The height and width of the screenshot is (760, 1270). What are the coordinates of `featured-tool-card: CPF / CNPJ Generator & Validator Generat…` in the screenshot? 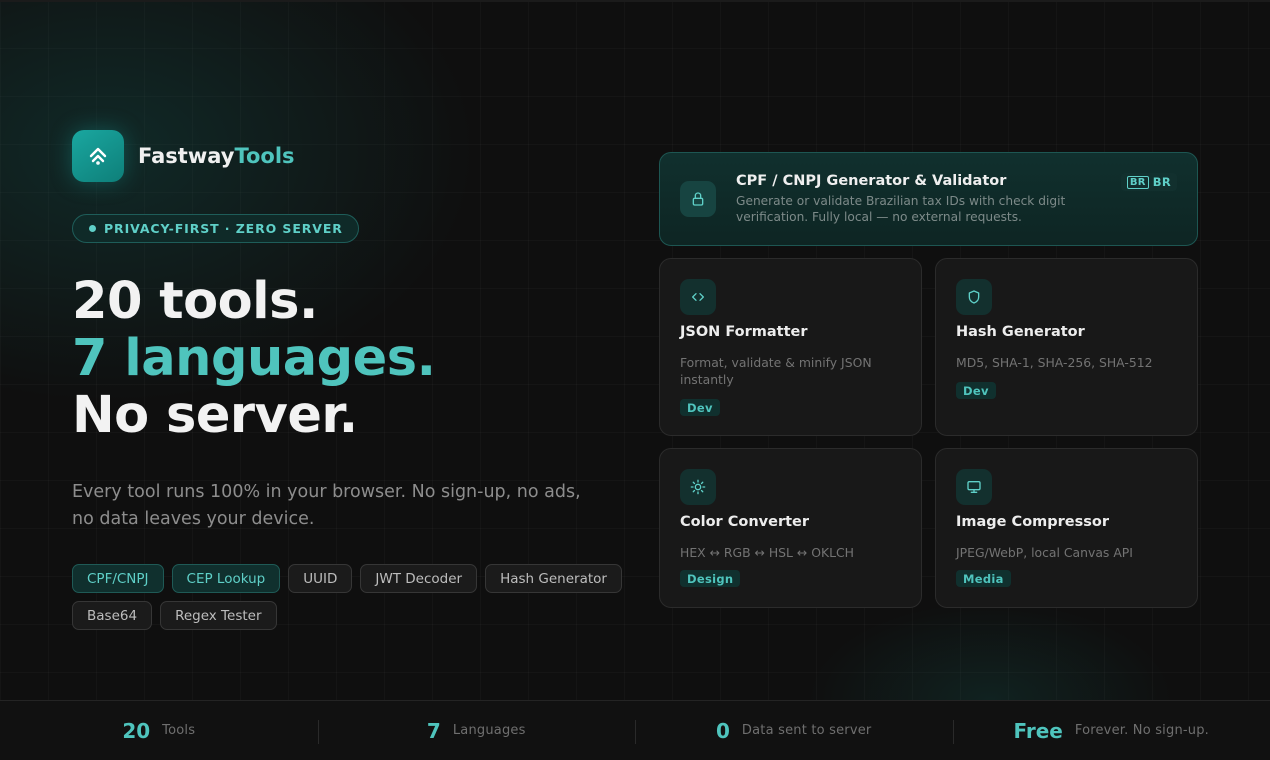 It's located at (928, 199).